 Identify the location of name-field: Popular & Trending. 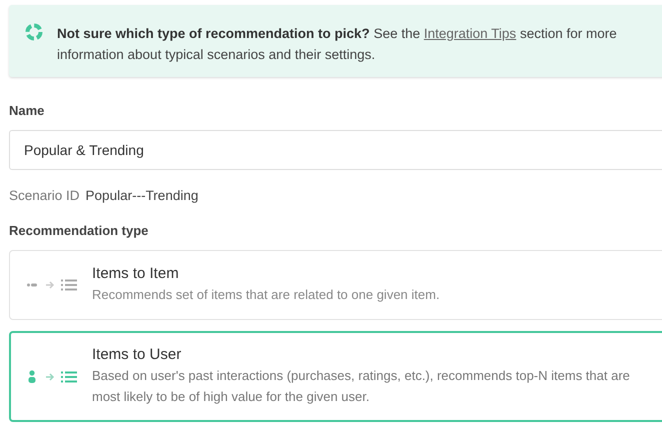
(335, 150).